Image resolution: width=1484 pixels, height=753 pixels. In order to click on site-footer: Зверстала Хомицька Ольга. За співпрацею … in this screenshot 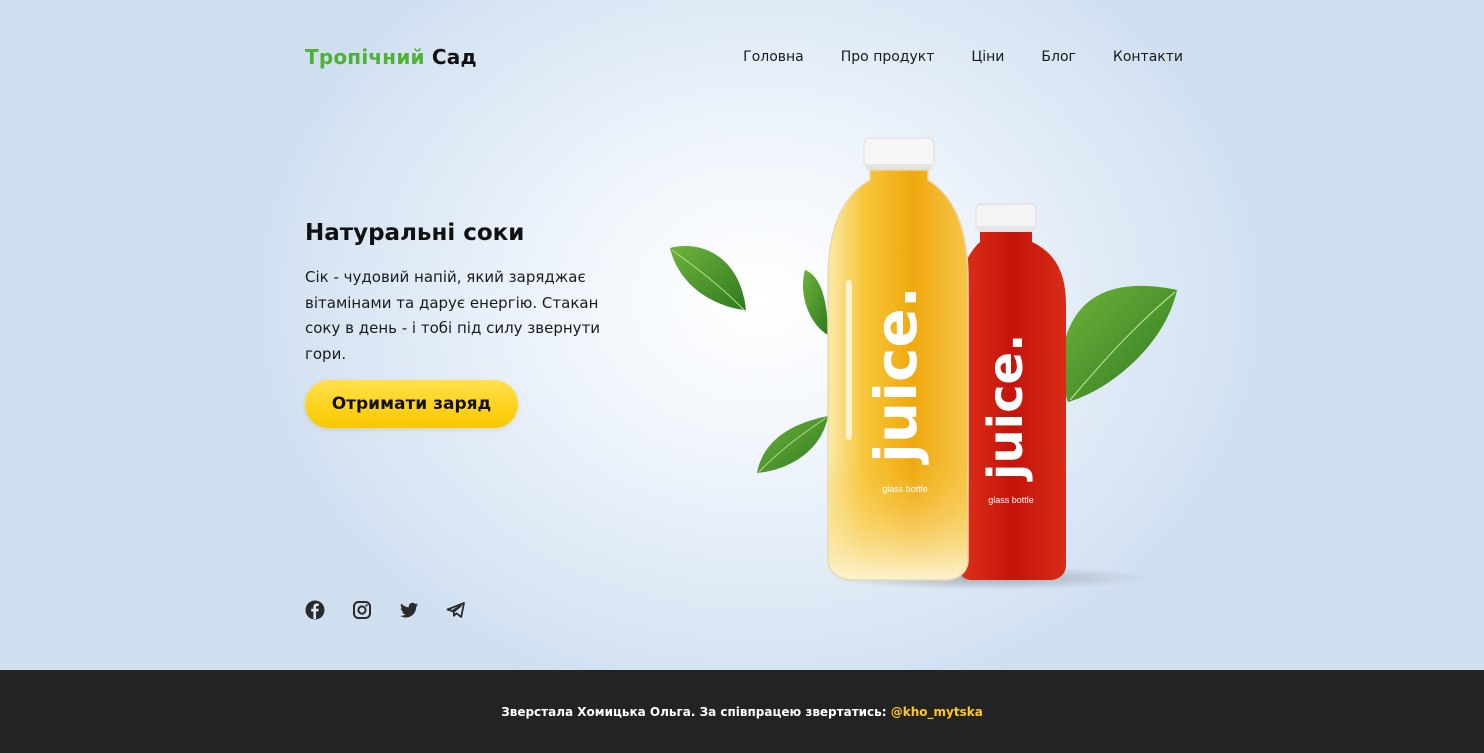, I will do `click(742, 711)`.